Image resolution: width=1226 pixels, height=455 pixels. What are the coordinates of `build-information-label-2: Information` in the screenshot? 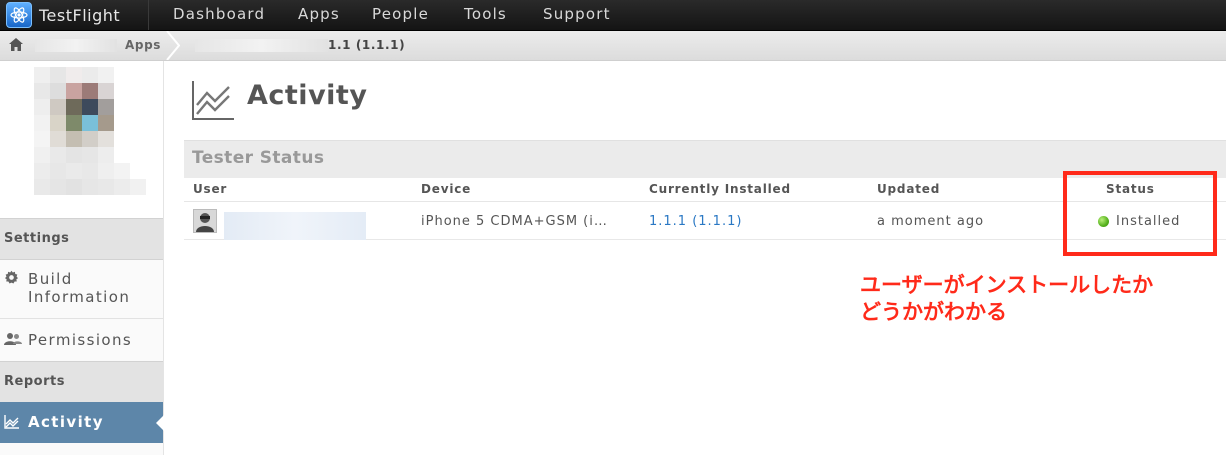 It's located at (79, 297).